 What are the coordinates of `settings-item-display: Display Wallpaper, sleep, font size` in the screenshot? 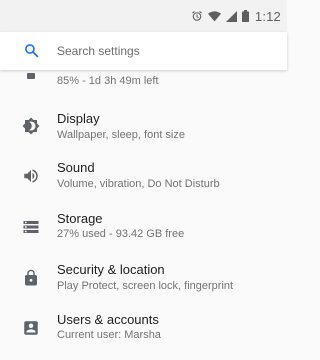 It's located at (143, 129).